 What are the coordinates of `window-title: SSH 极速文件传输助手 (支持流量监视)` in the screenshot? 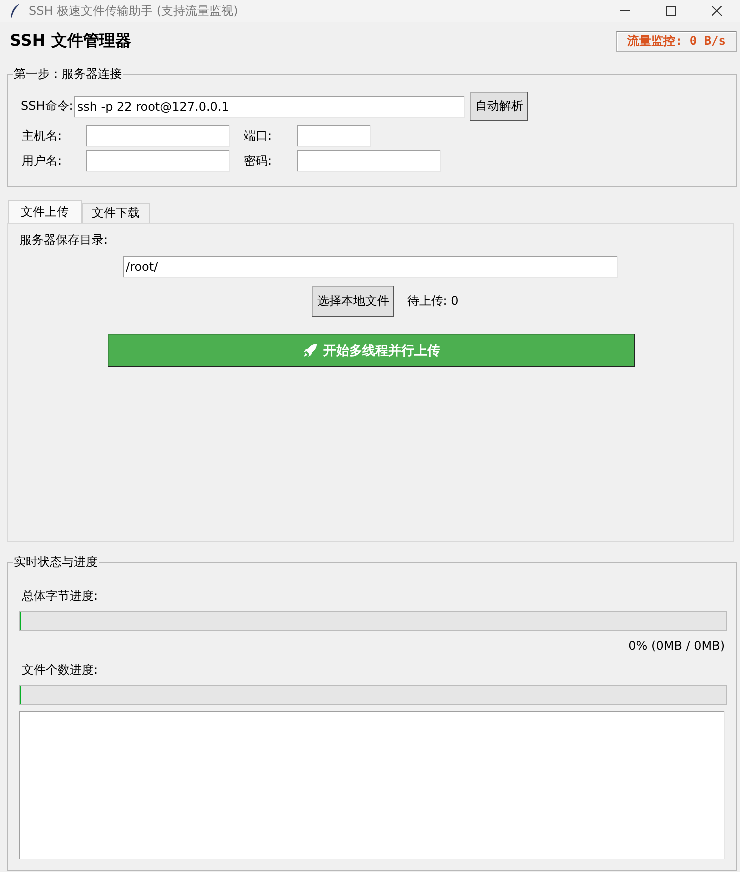 It's located at (134, 11).